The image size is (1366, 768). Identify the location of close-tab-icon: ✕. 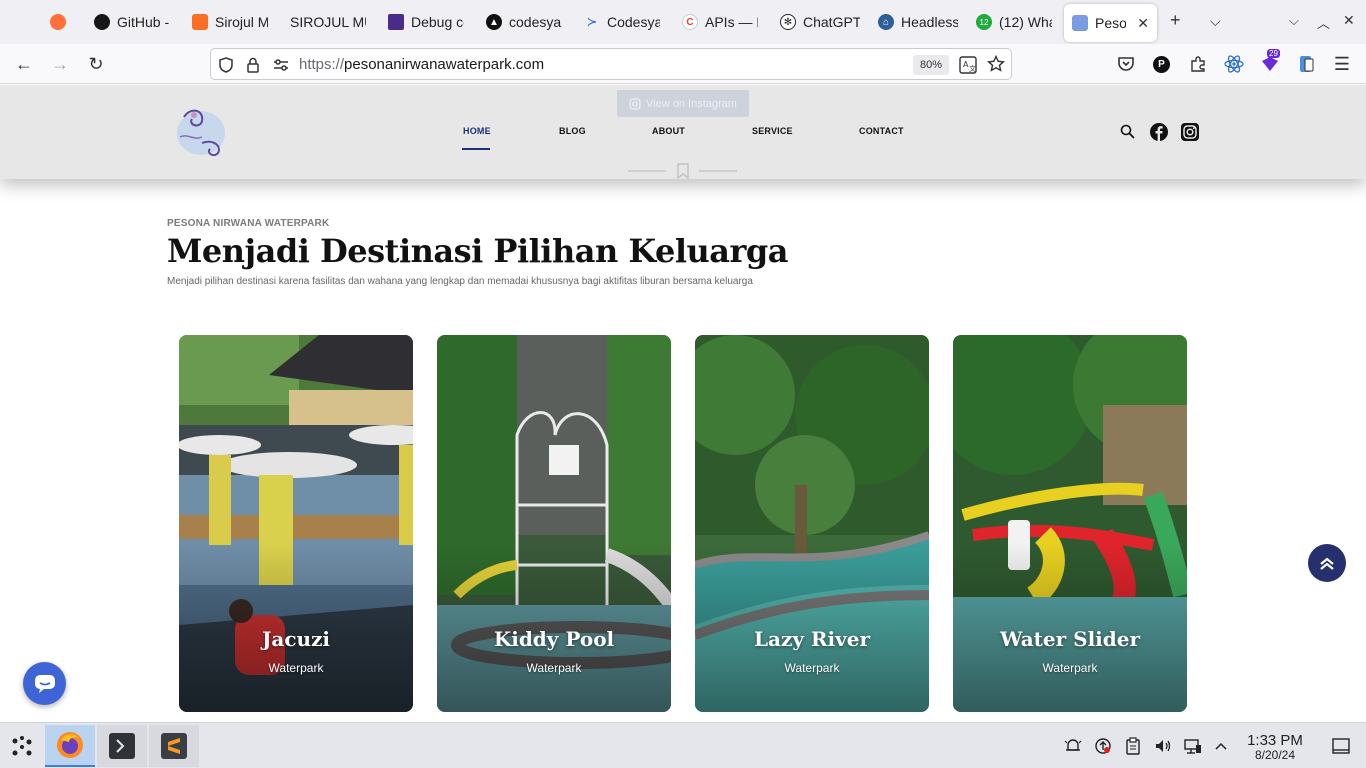
(1143, 23).